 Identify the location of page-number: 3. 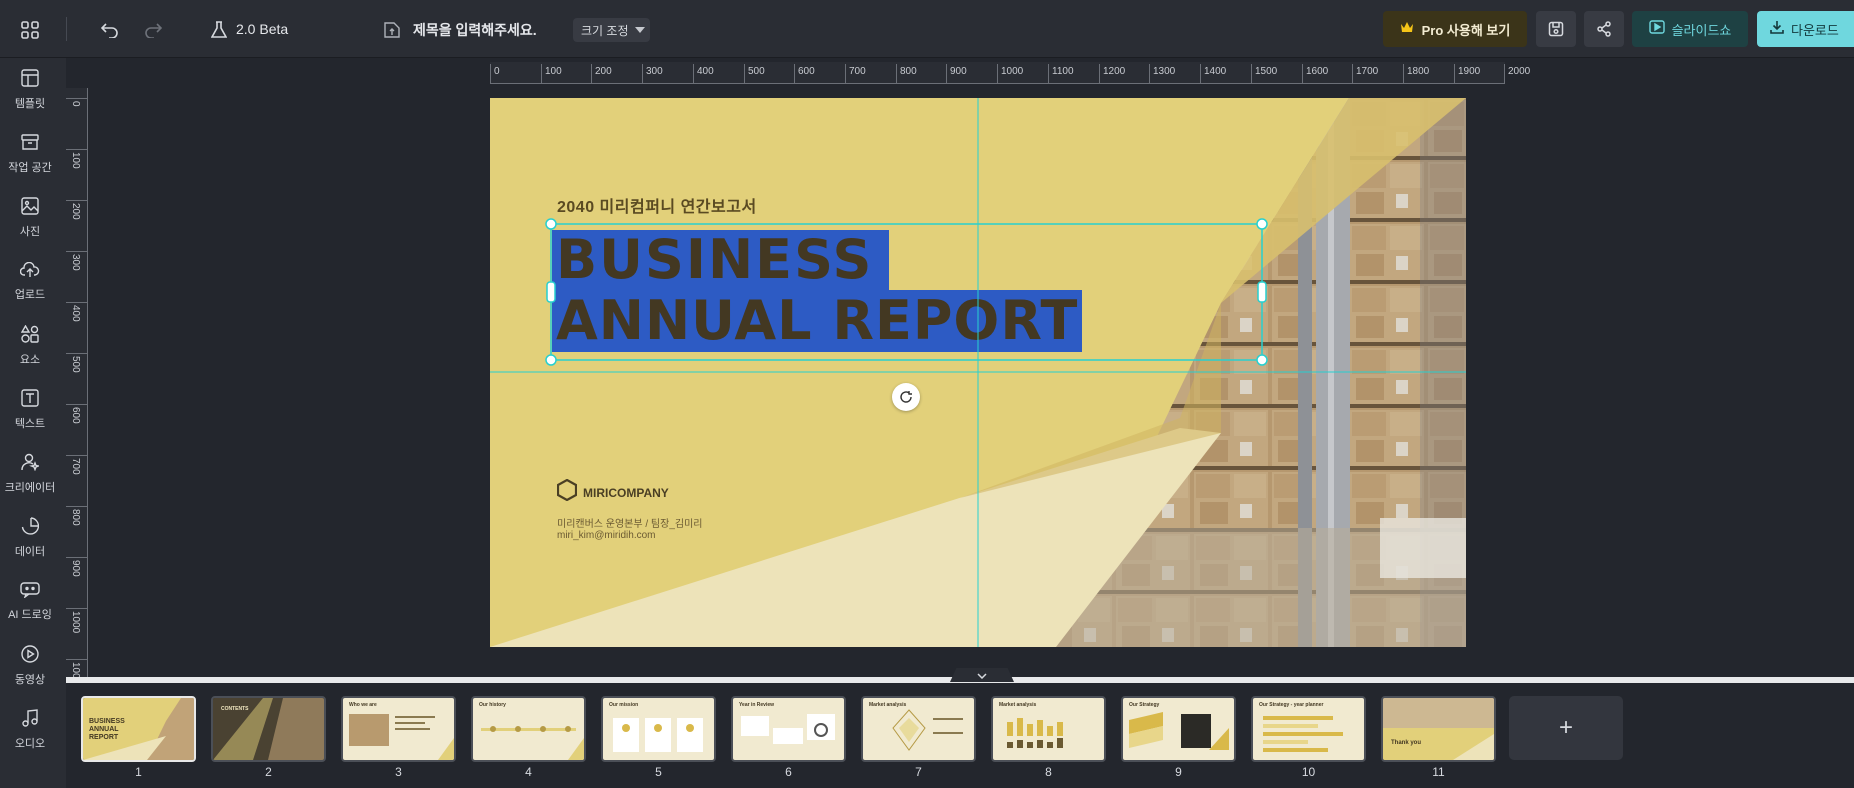
(398, 772).